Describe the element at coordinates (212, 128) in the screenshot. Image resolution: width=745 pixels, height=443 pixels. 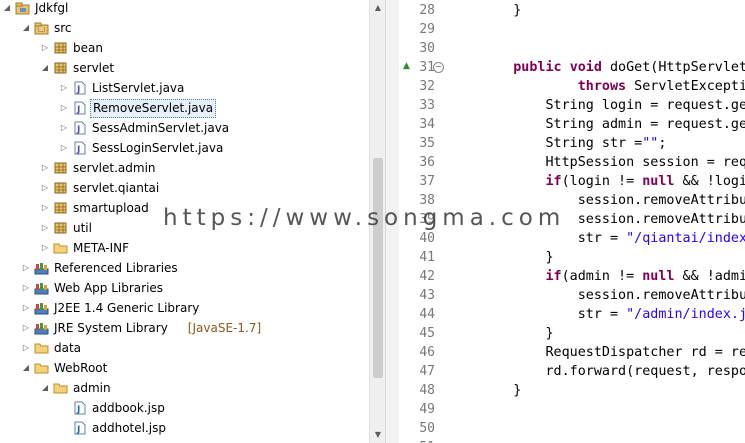
I see `tree-item-sessadminservlet-java: ▷ J SessAdminServlet.java` at that location.